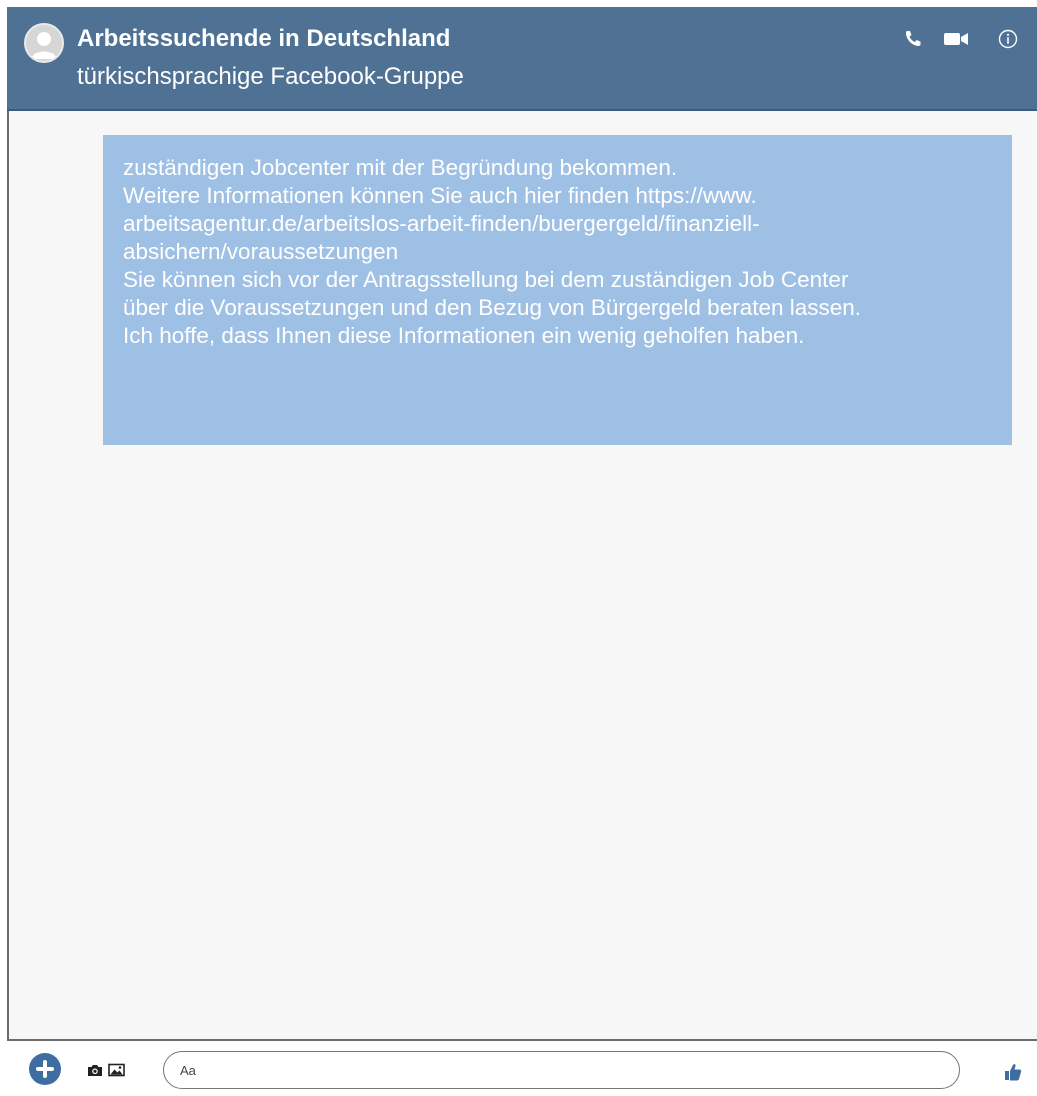 Image resolution: width=1037 pixels, height=1096 pixels. What do you see at coordinates (261, 251) in the screenshot?
I see `message-line: absichern/voraussetzungen` at bounding box center [261, 251].